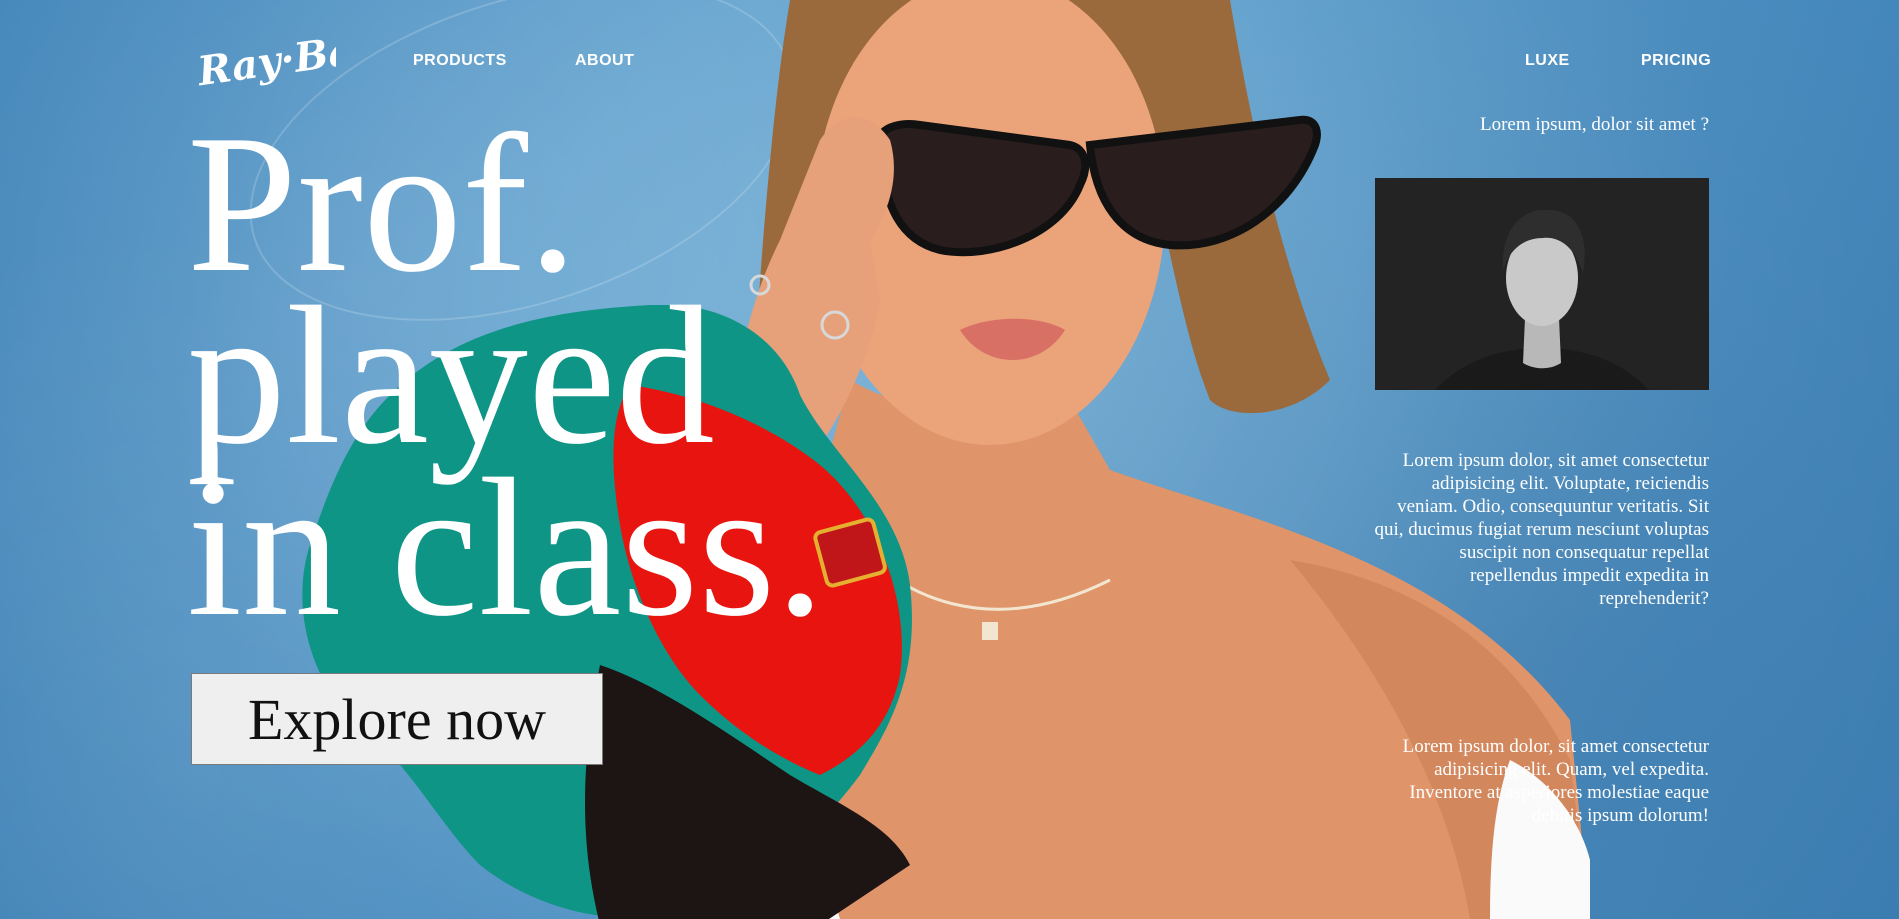  I want to click on nav-products-link: PRODUCTS, so click(460, 61).